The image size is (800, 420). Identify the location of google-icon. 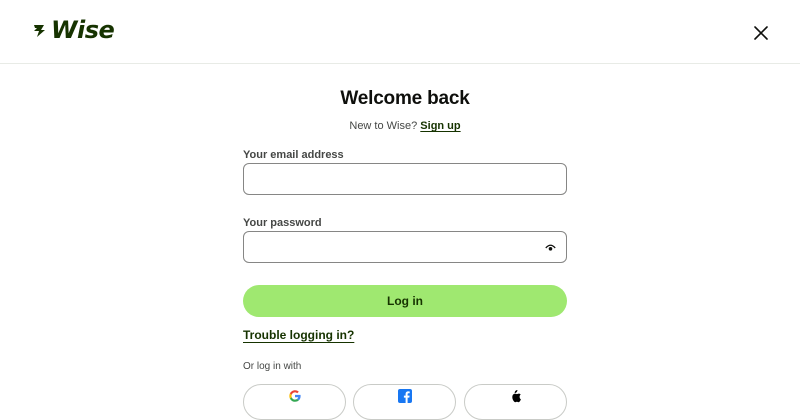
(294, 396).